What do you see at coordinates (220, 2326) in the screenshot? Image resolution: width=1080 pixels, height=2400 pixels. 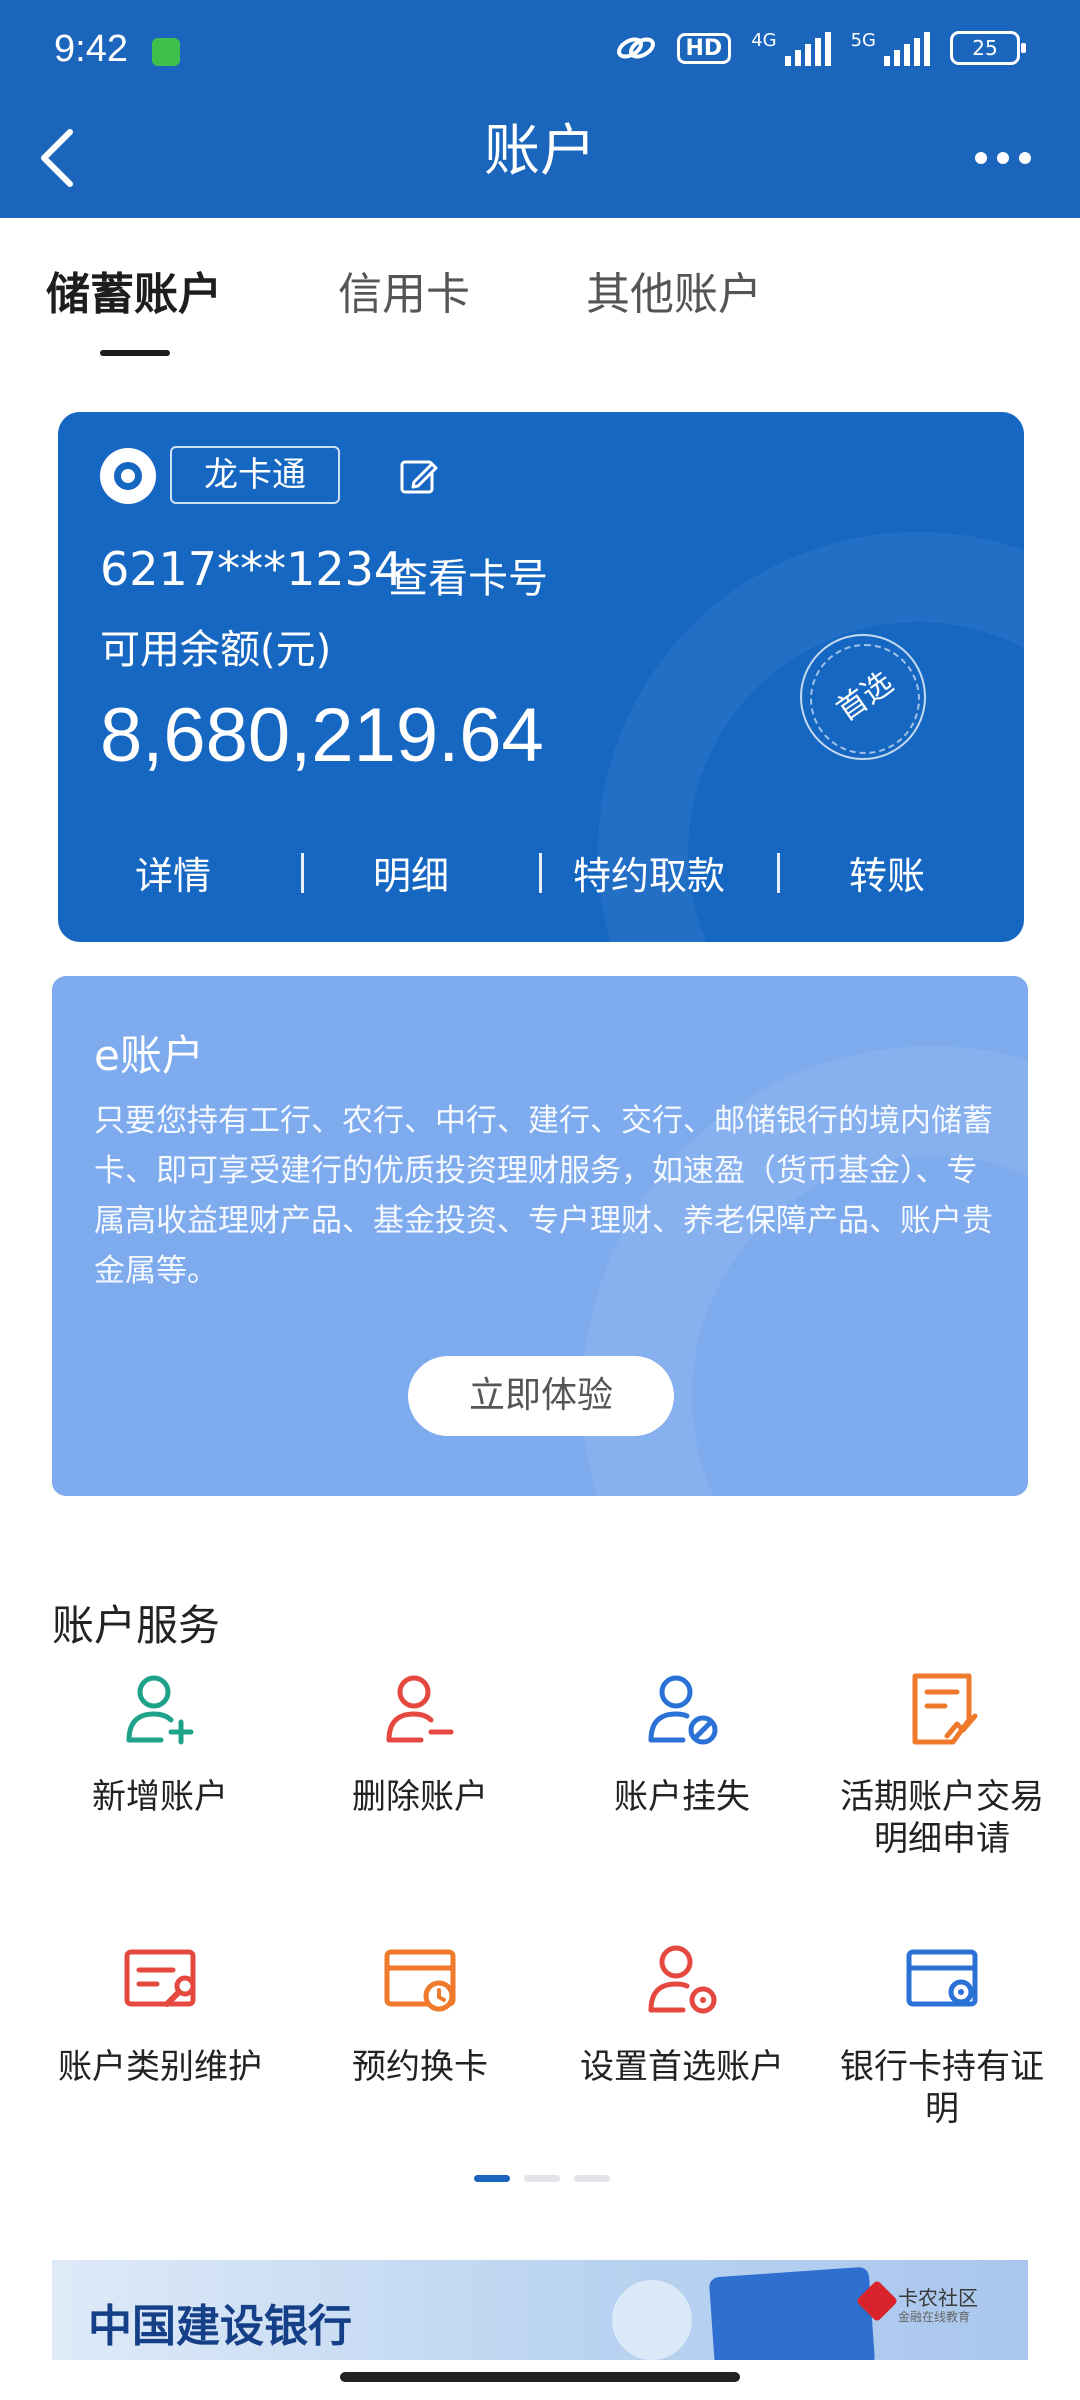 I see `banner-title: 中国建设银行` at bounding box center [220, 2326].